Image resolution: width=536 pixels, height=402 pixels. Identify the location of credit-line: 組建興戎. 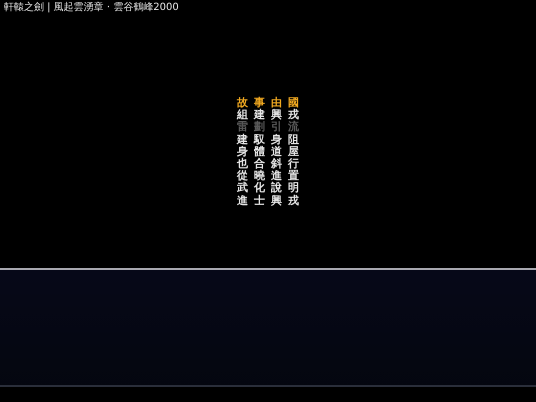
(271, 115).